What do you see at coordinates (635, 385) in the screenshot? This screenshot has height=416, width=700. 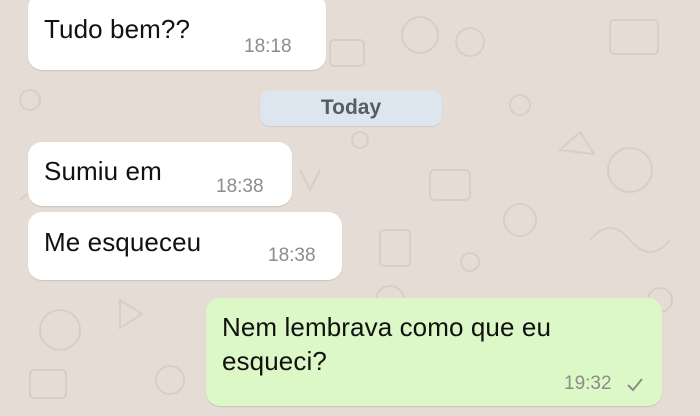 I see `single-check-icon` at bounding box center [635, 385].